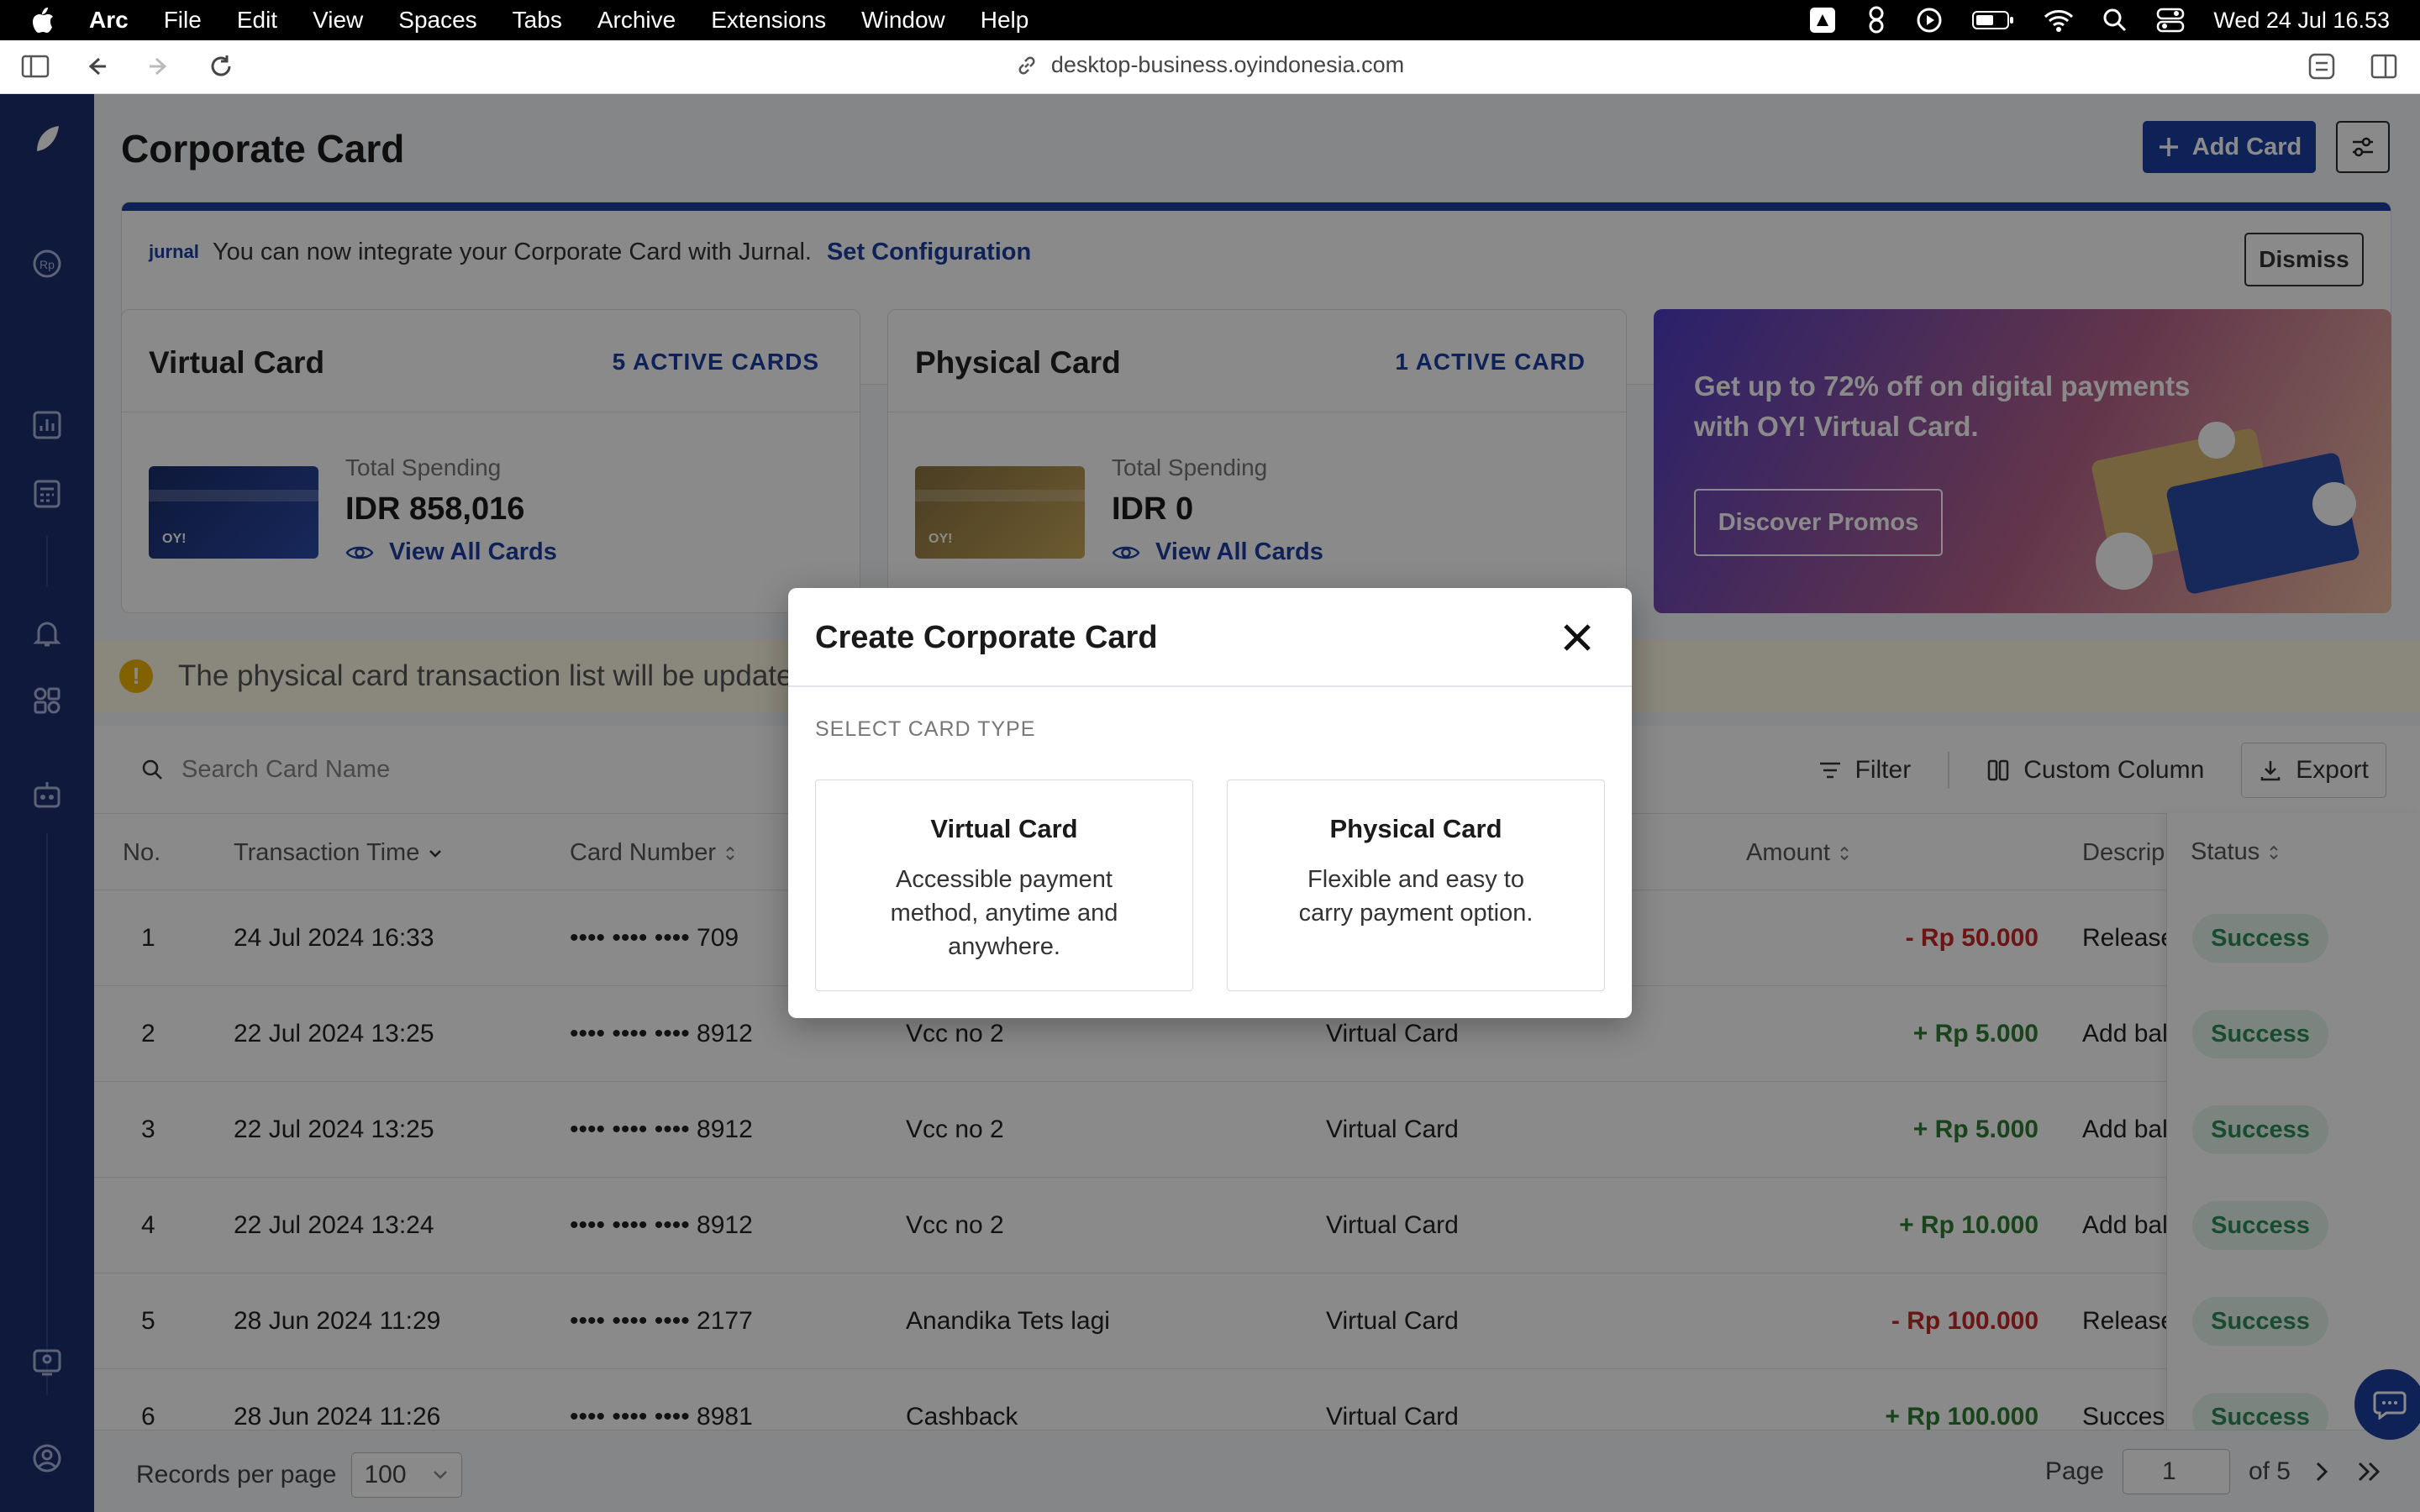  What do you see at coordinates (1227, 64) in the screenshot?
I see `url-text: desktop-business.oyindonesia.com` at bounding box center [1227, 64].